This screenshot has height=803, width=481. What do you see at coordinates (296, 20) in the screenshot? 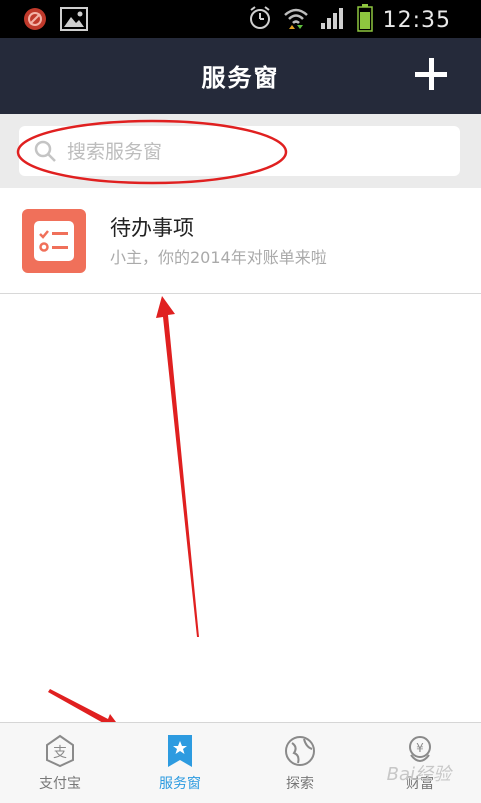
I see `wifi-icon` at bounding box center [296, 20].